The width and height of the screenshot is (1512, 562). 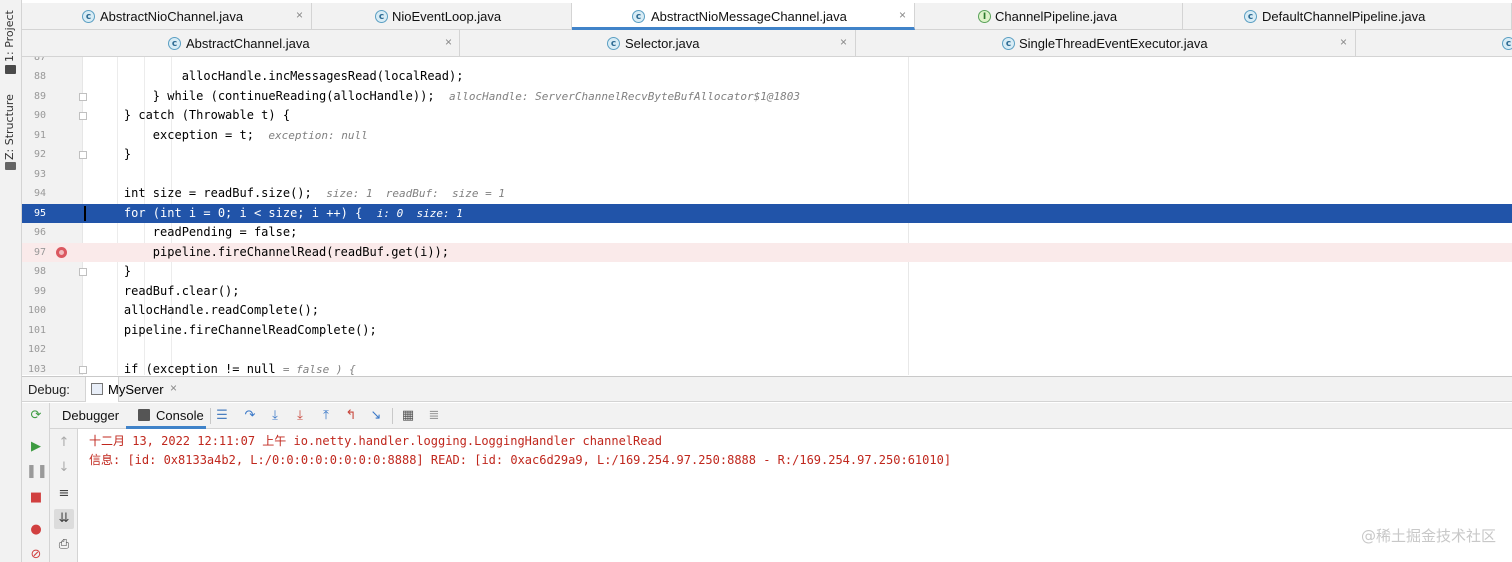 I want to click on line-number: 98, so click(x=39, y=271).